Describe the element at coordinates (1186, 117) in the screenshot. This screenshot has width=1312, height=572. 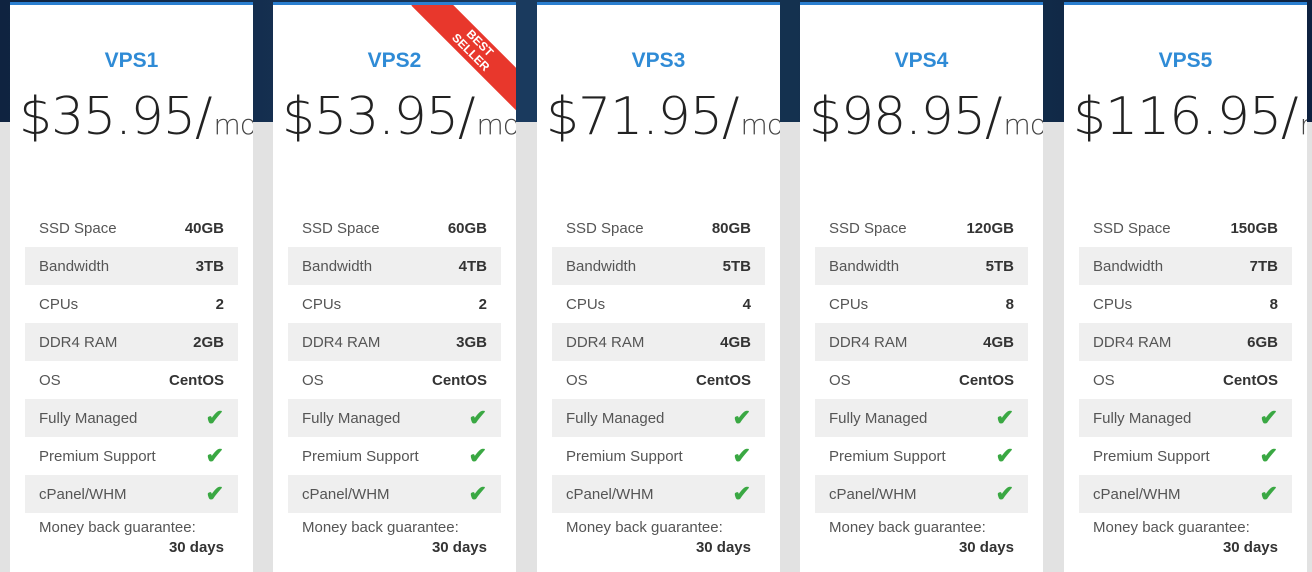
I see `price-amount: $116.95/` at that location.